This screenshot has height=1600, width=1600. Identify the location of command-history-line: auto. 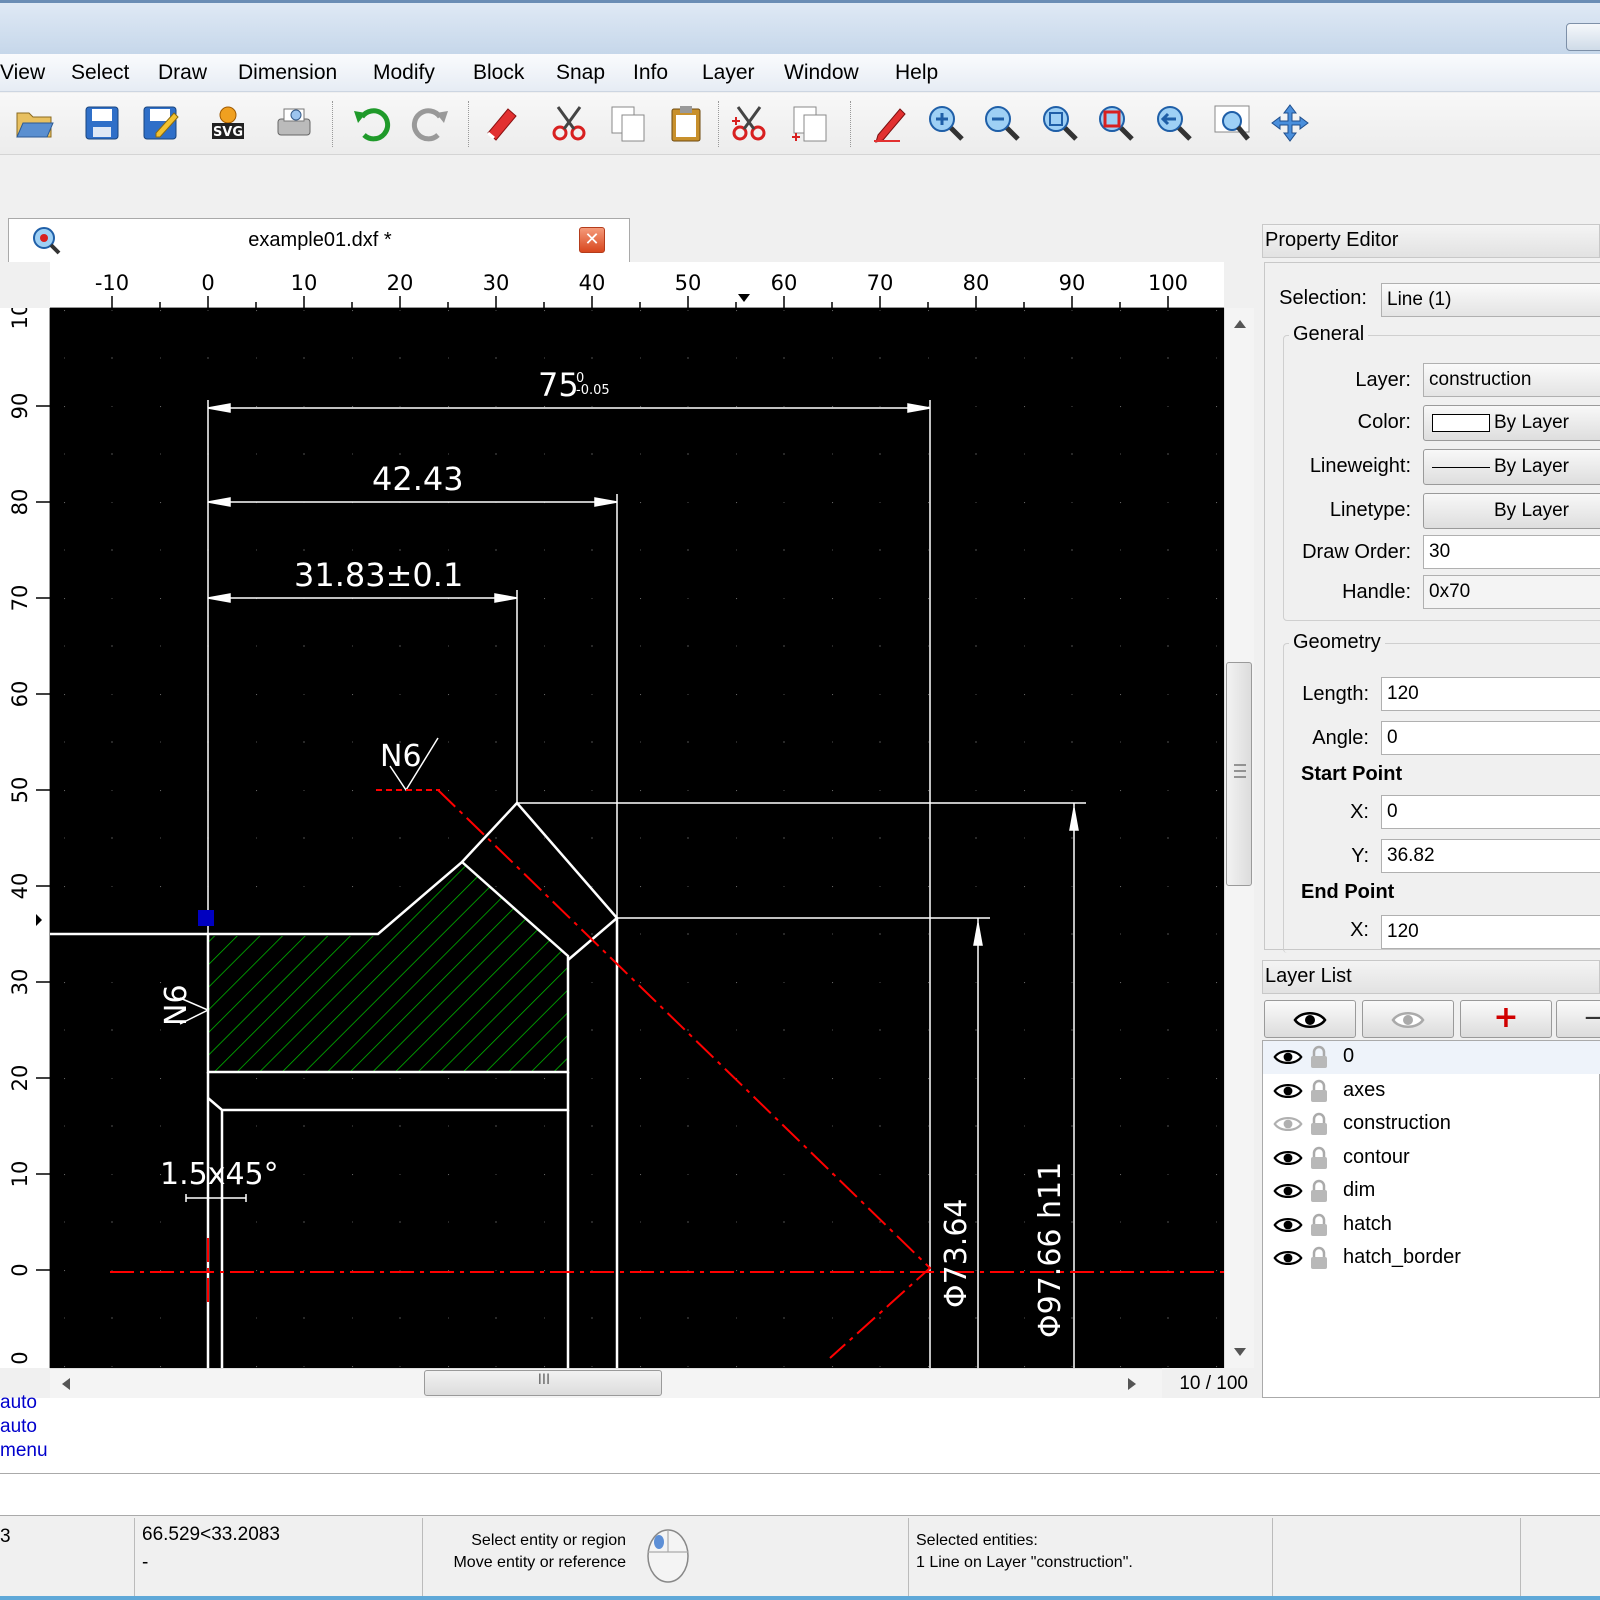
(18, 1426).